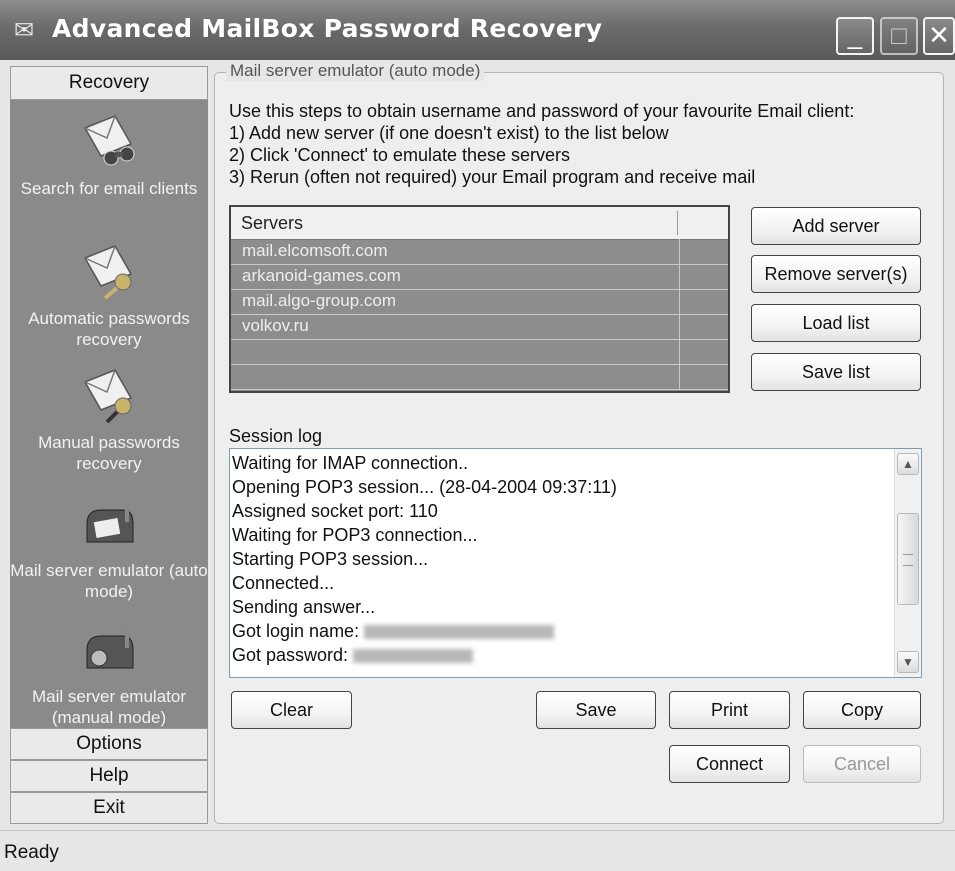 This screenshot has width=955, height=871. I want to click on close-button: ✕, so click(939, 36).